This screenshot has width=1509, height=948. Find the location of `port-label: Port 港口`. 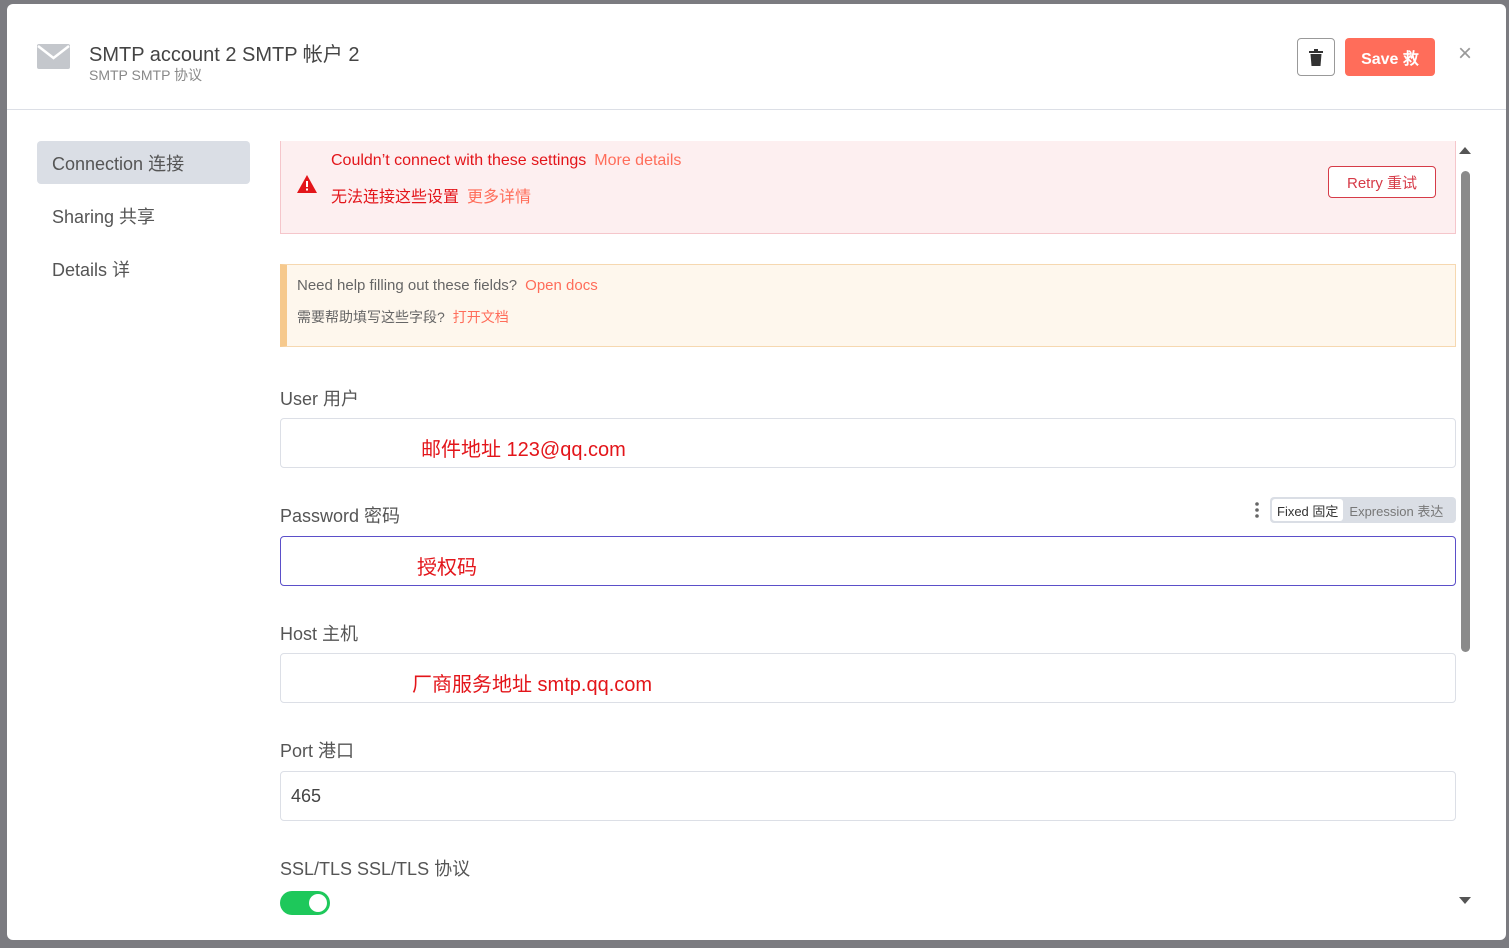

port-label: Port 港口 is located at coordinates (317, 751).